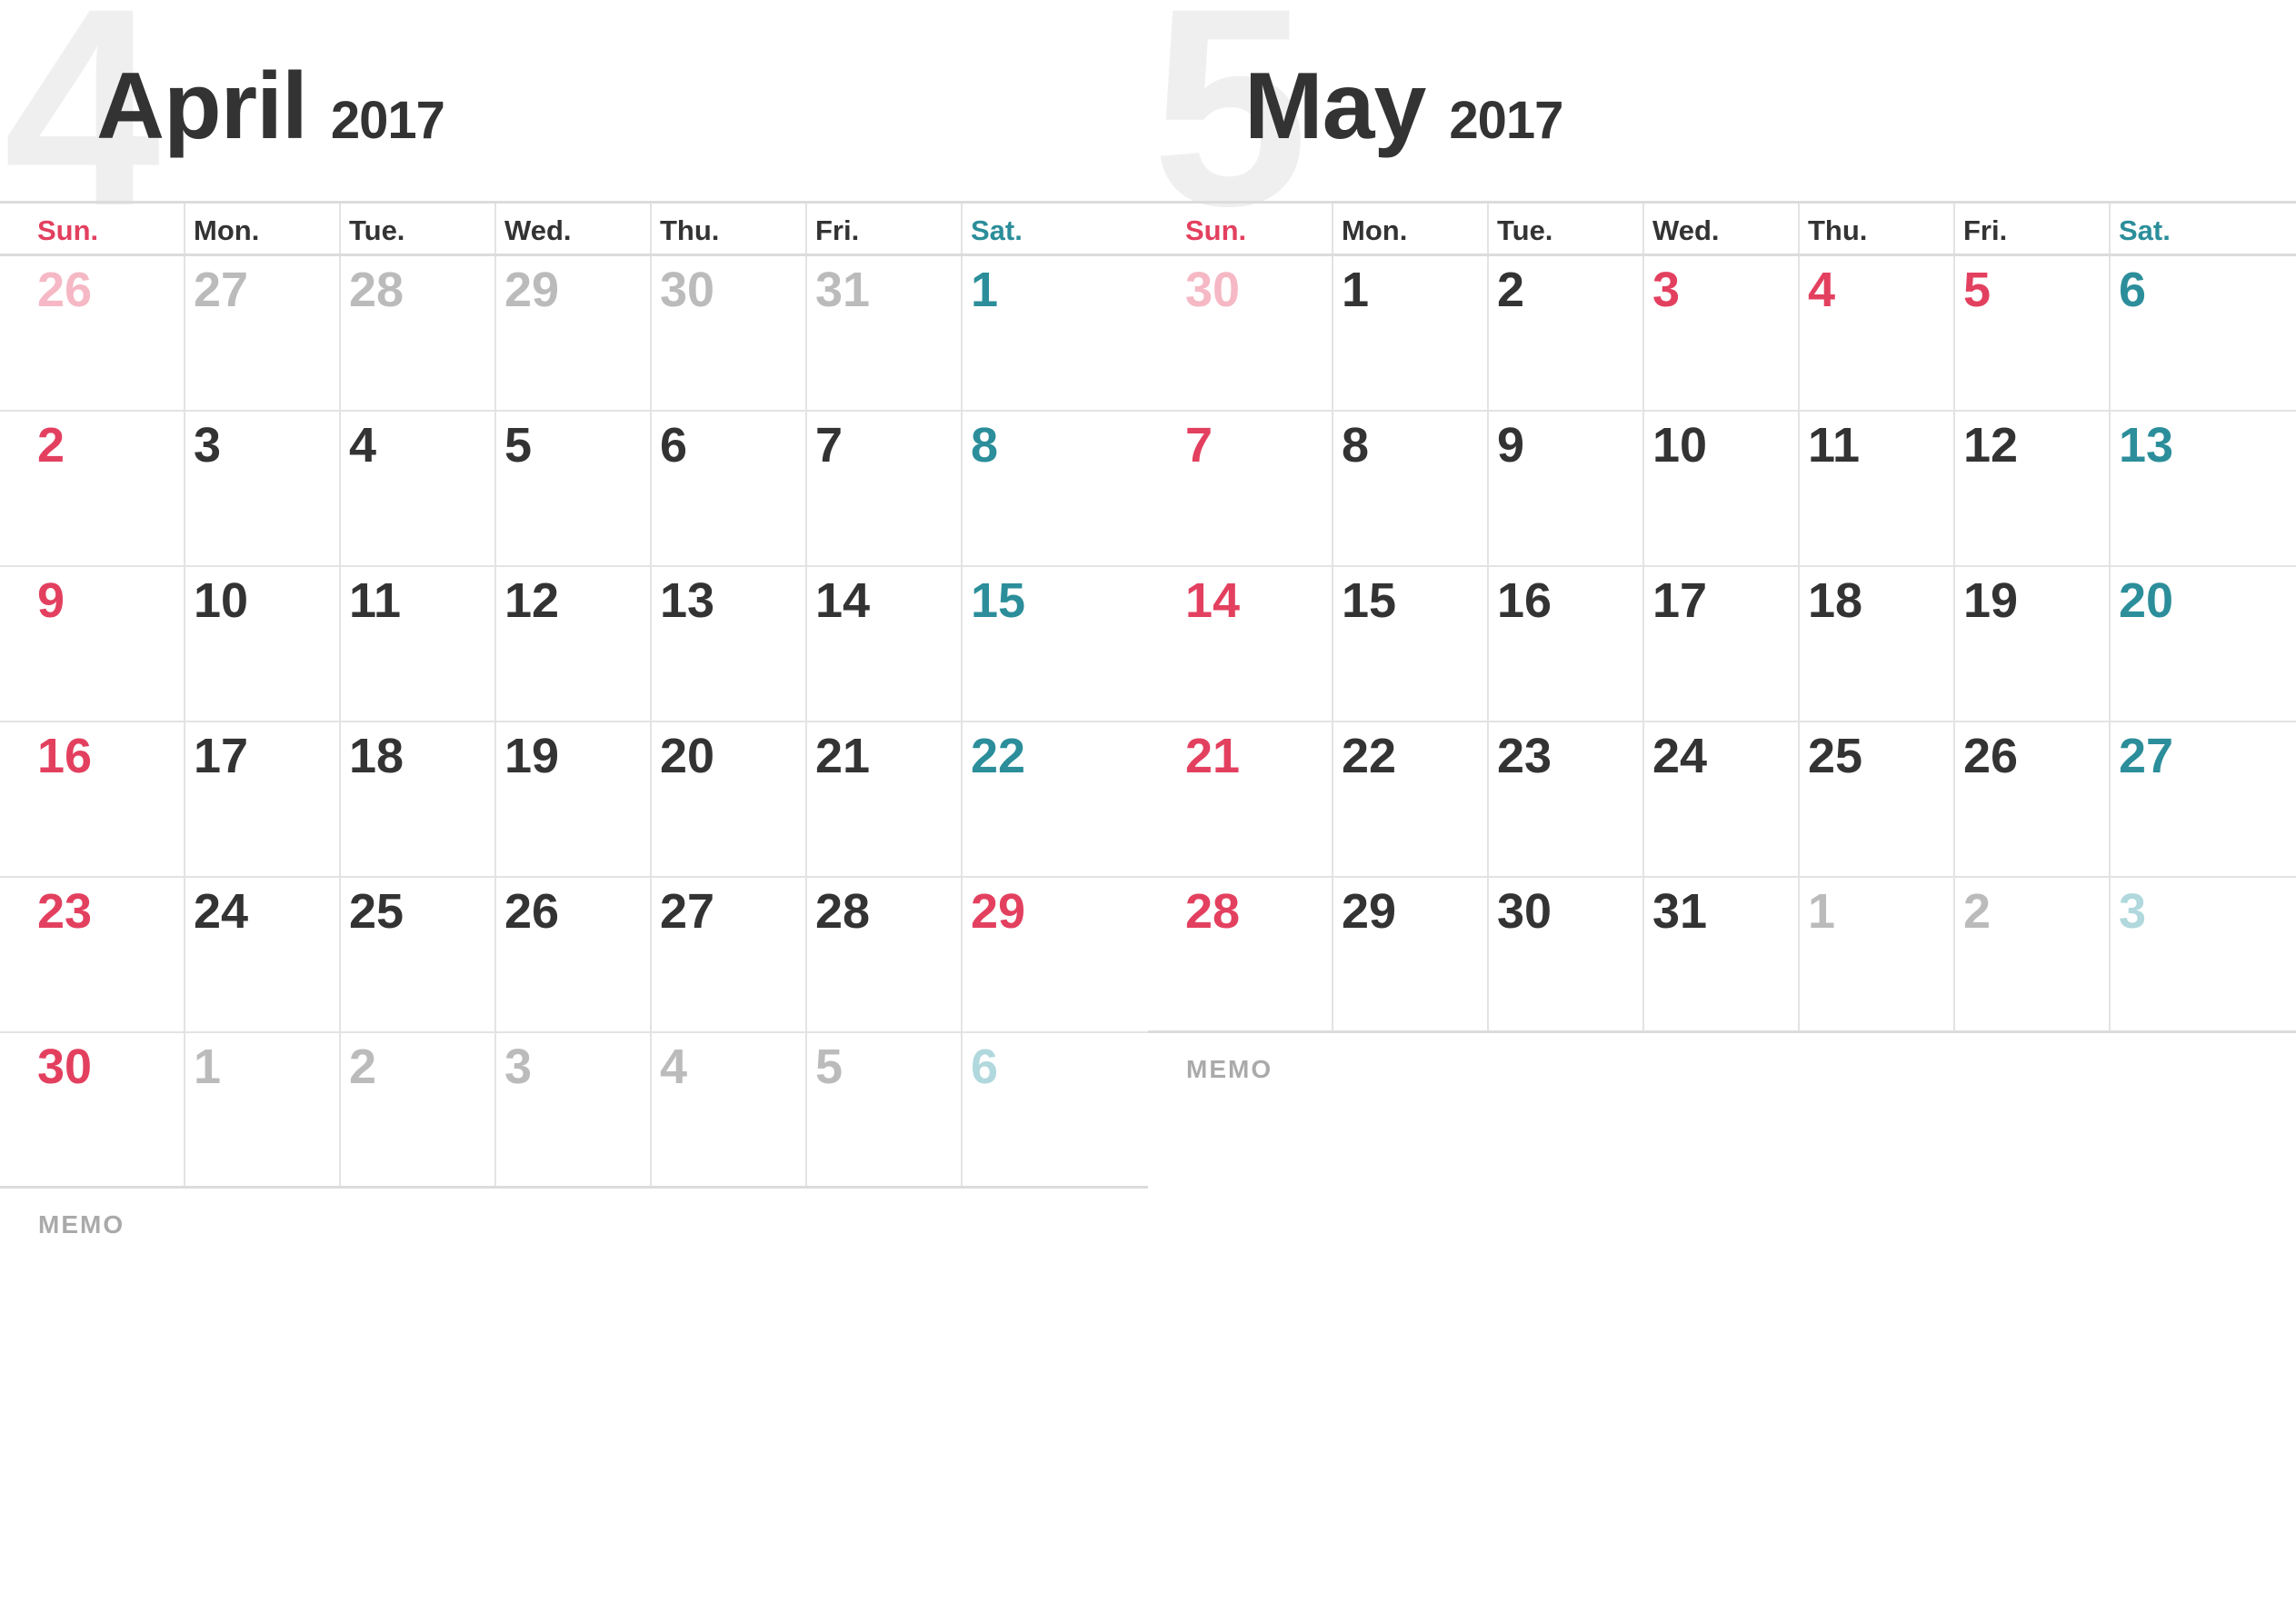  Describe the element at coordinates (1409, 229) in the screenshot. I see `weekday-label-mon: Mon.` at that location.